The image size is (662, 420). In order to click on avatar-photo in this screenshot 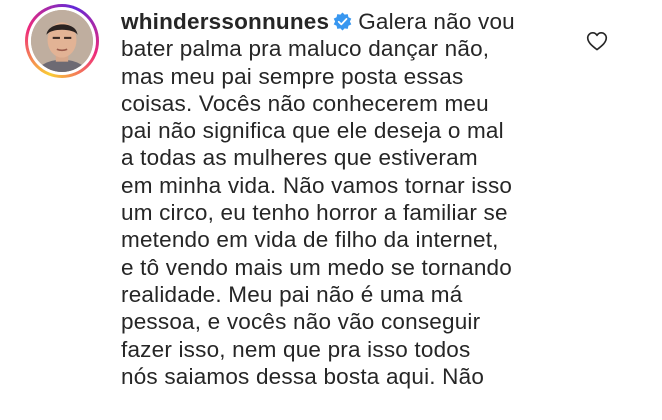, I will do `click(62, 41)`.